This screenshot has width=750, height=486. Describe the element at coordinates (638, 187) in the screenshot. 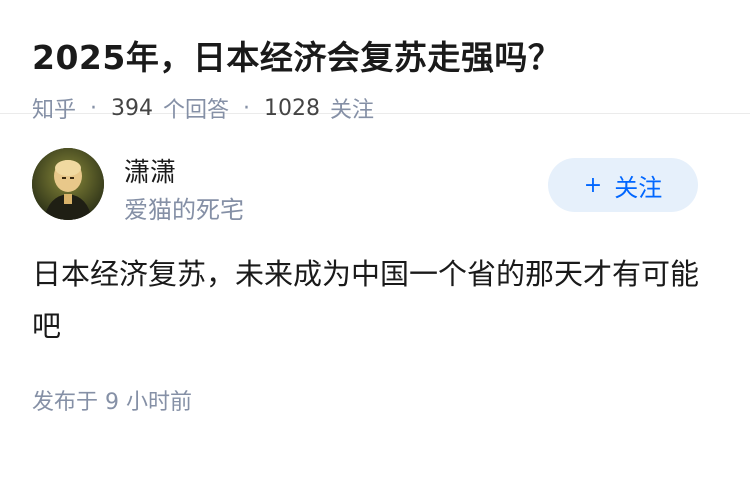

I see `follow-button-label: 关注` at that location.